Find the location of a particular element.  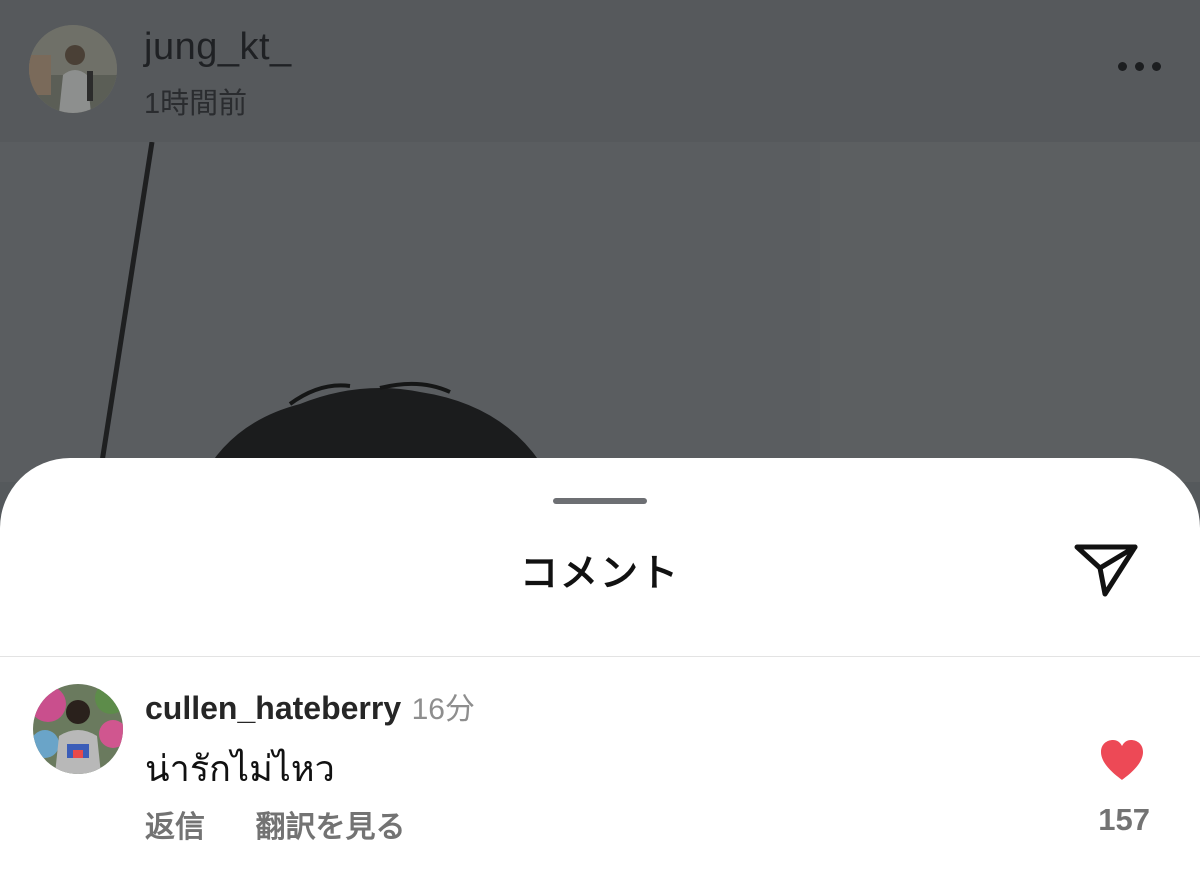

commenter-username: cullen_hateberry is located at coordinates (273, 708).